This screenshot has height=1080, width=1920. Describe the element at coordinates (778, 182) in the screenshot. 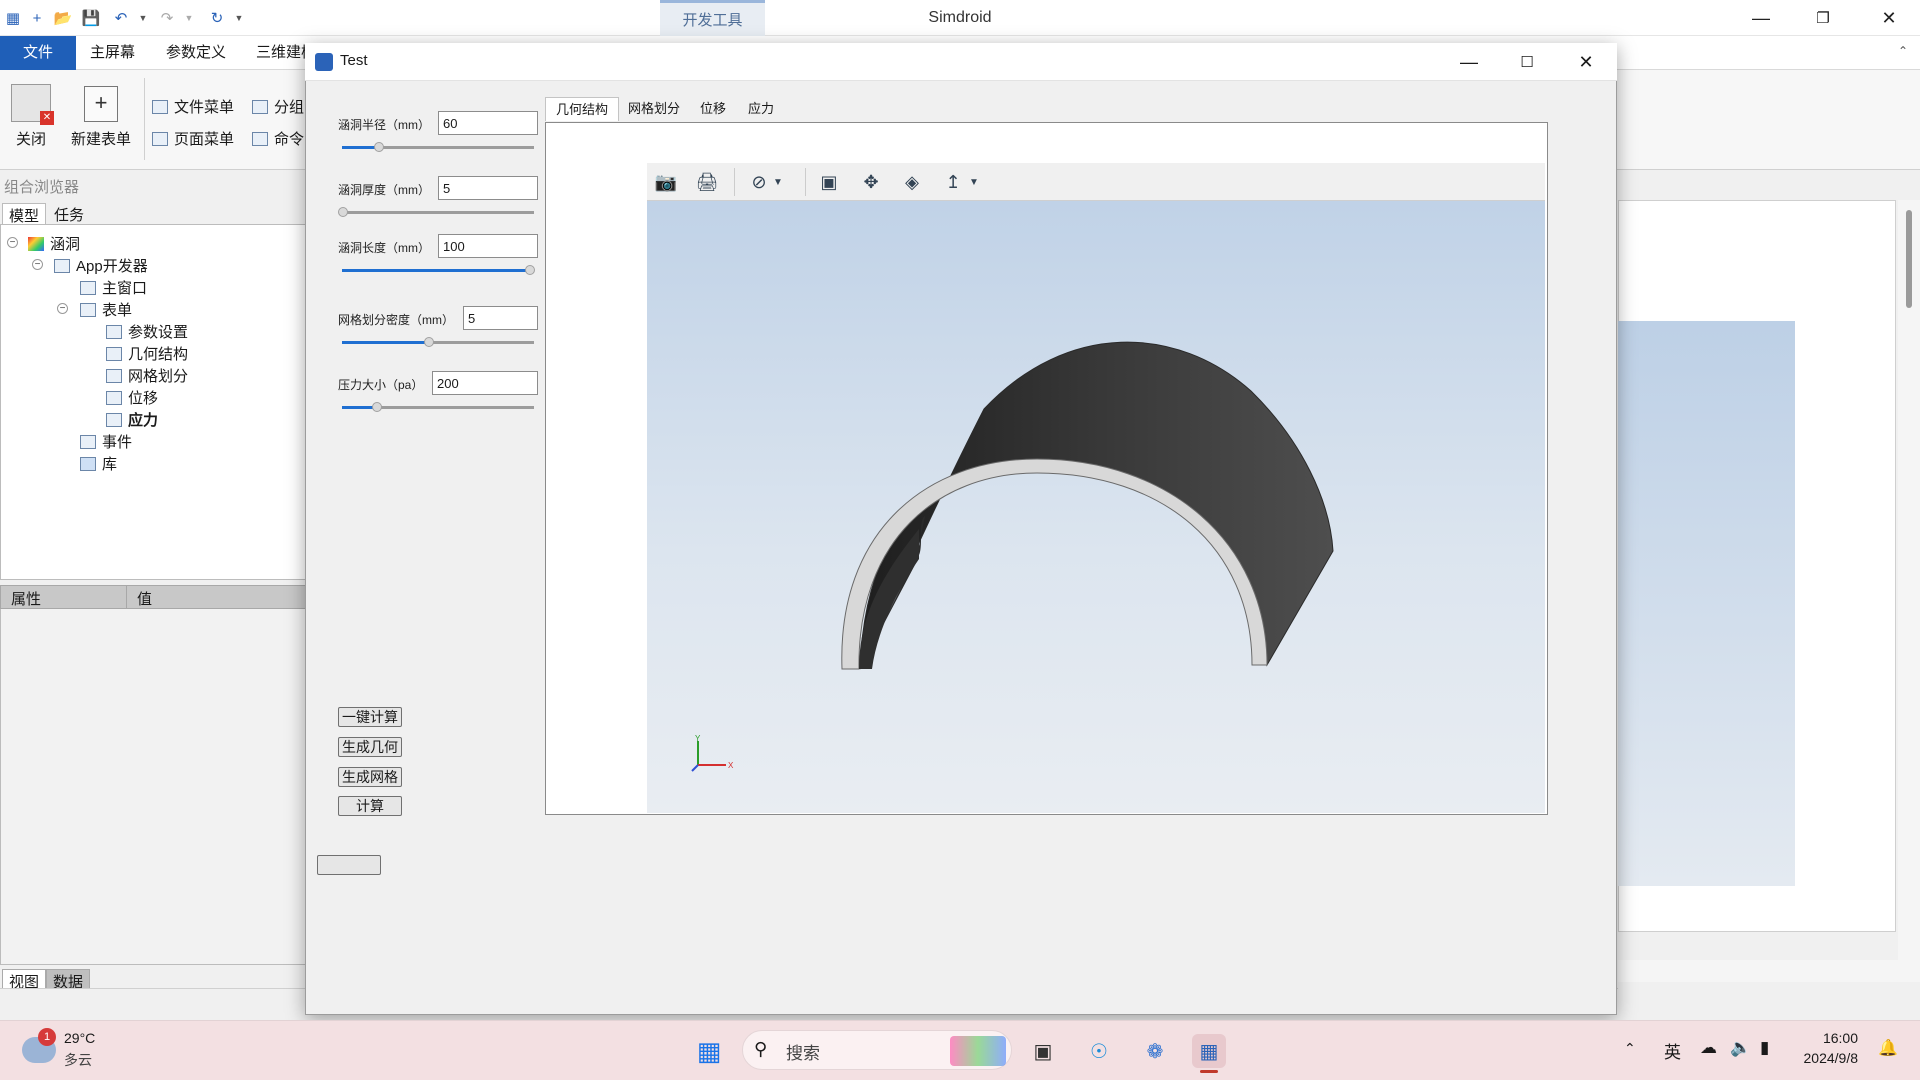

I see `display-mode-dropdown-icon: ▼` at that location.